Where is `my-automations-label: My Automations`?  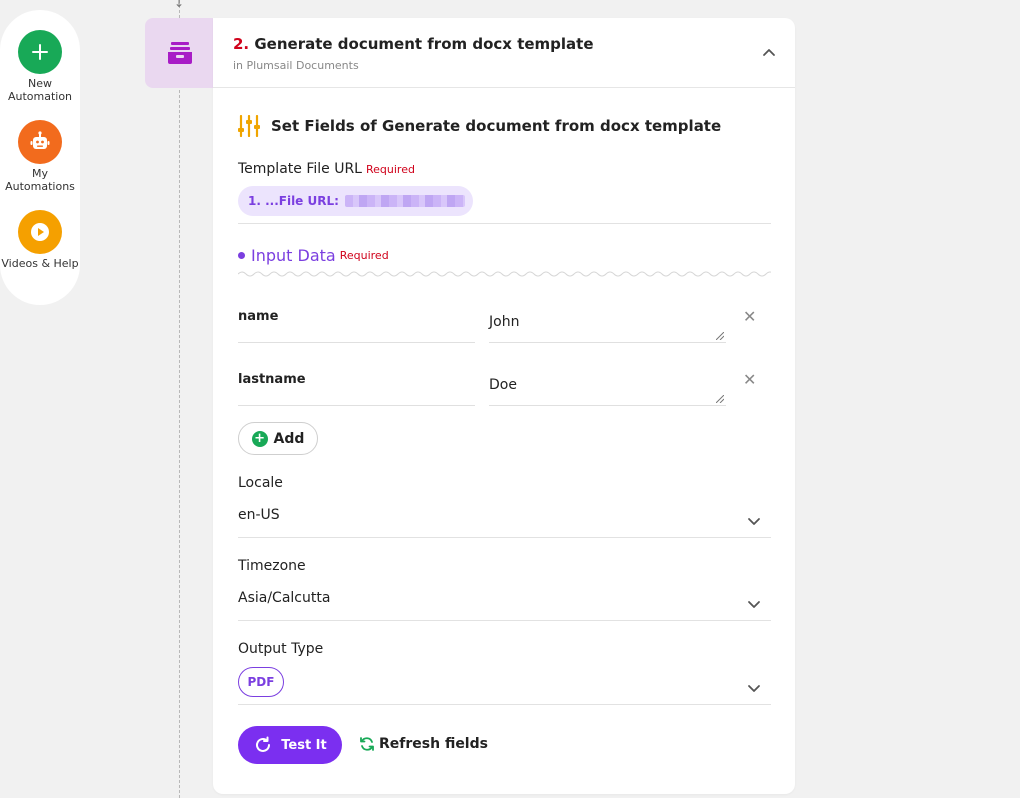 my-automations-label: My Automations is located at coordinates (40, 180).